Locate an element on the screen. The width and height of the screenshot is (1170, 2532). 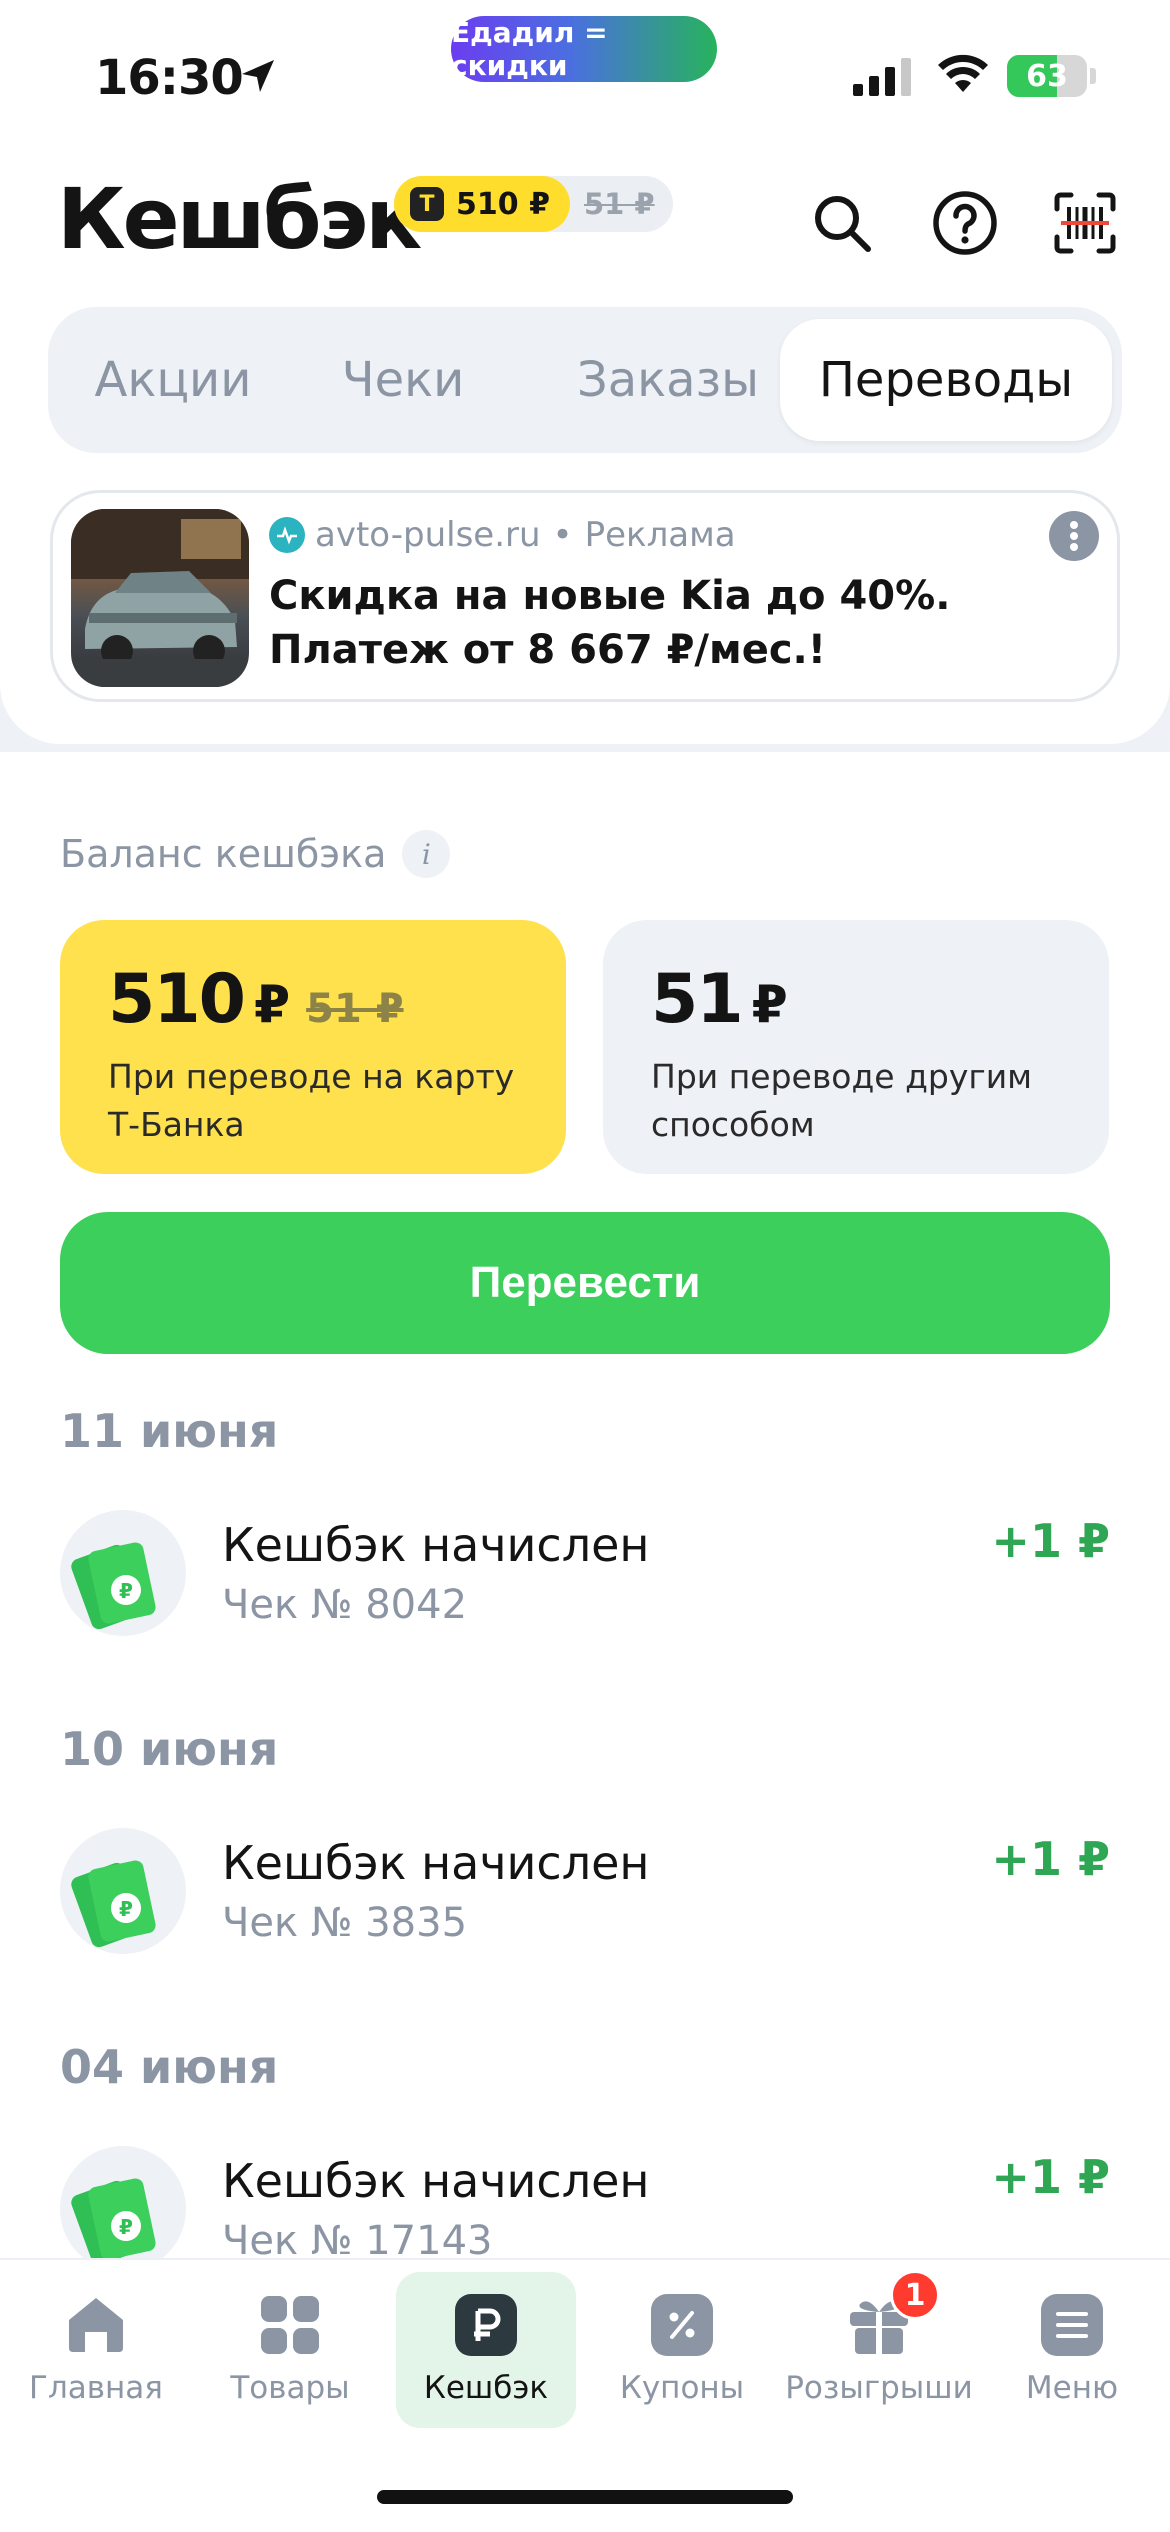
search-button is located at coordinates (842, 223).